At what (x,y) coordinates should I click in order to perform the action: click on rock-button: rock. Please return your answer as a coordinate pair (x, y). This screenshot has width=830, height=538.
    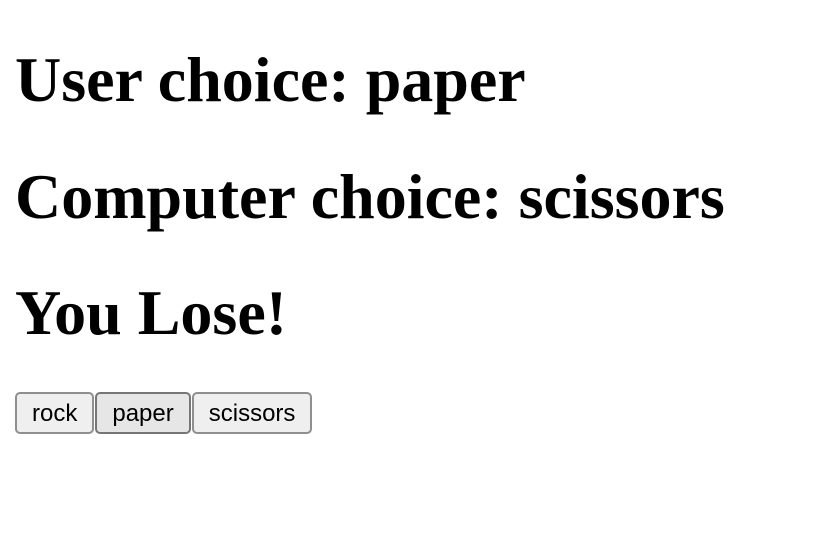
    Looking at the image, I should click on (55, 413).